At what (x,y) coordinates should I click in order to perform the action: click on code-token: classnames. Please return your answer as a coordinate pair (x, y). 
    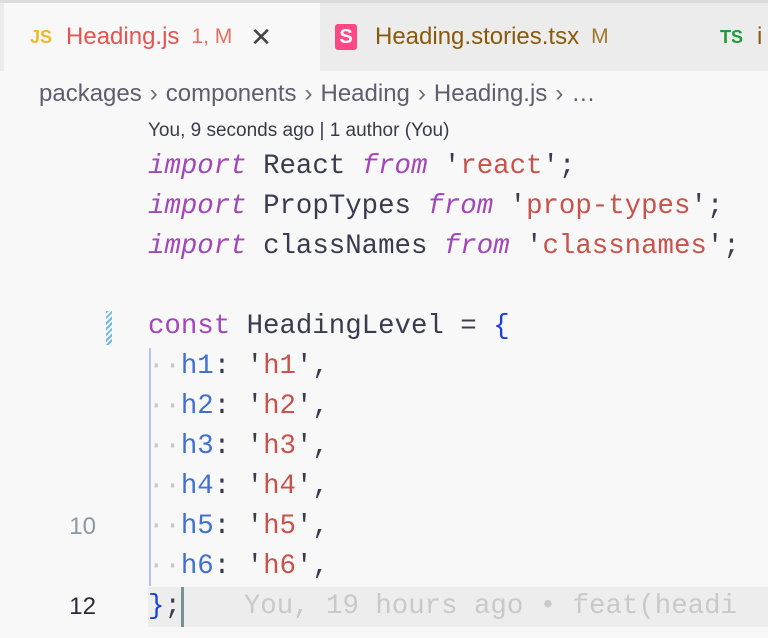
    Looking at the image, I should click on (624, 246).